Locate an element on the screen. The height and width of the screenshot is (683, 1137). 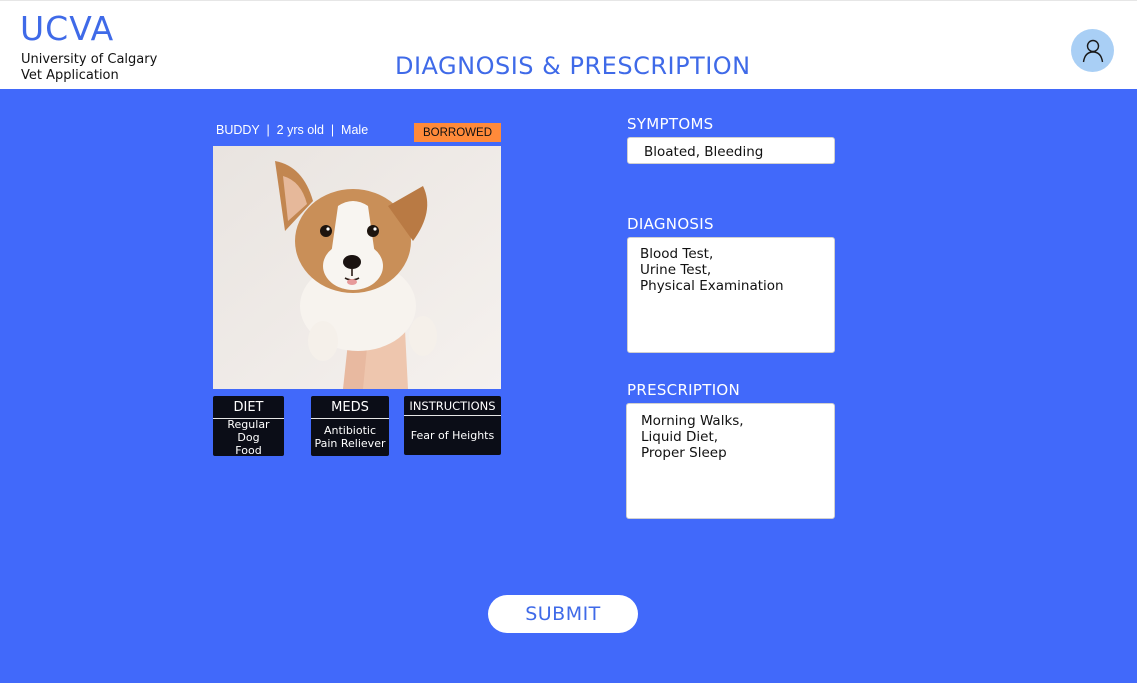
prescription-field: Morning Walks, Liquid Diet, Proper Sleep is located at coordinates (730, 461).